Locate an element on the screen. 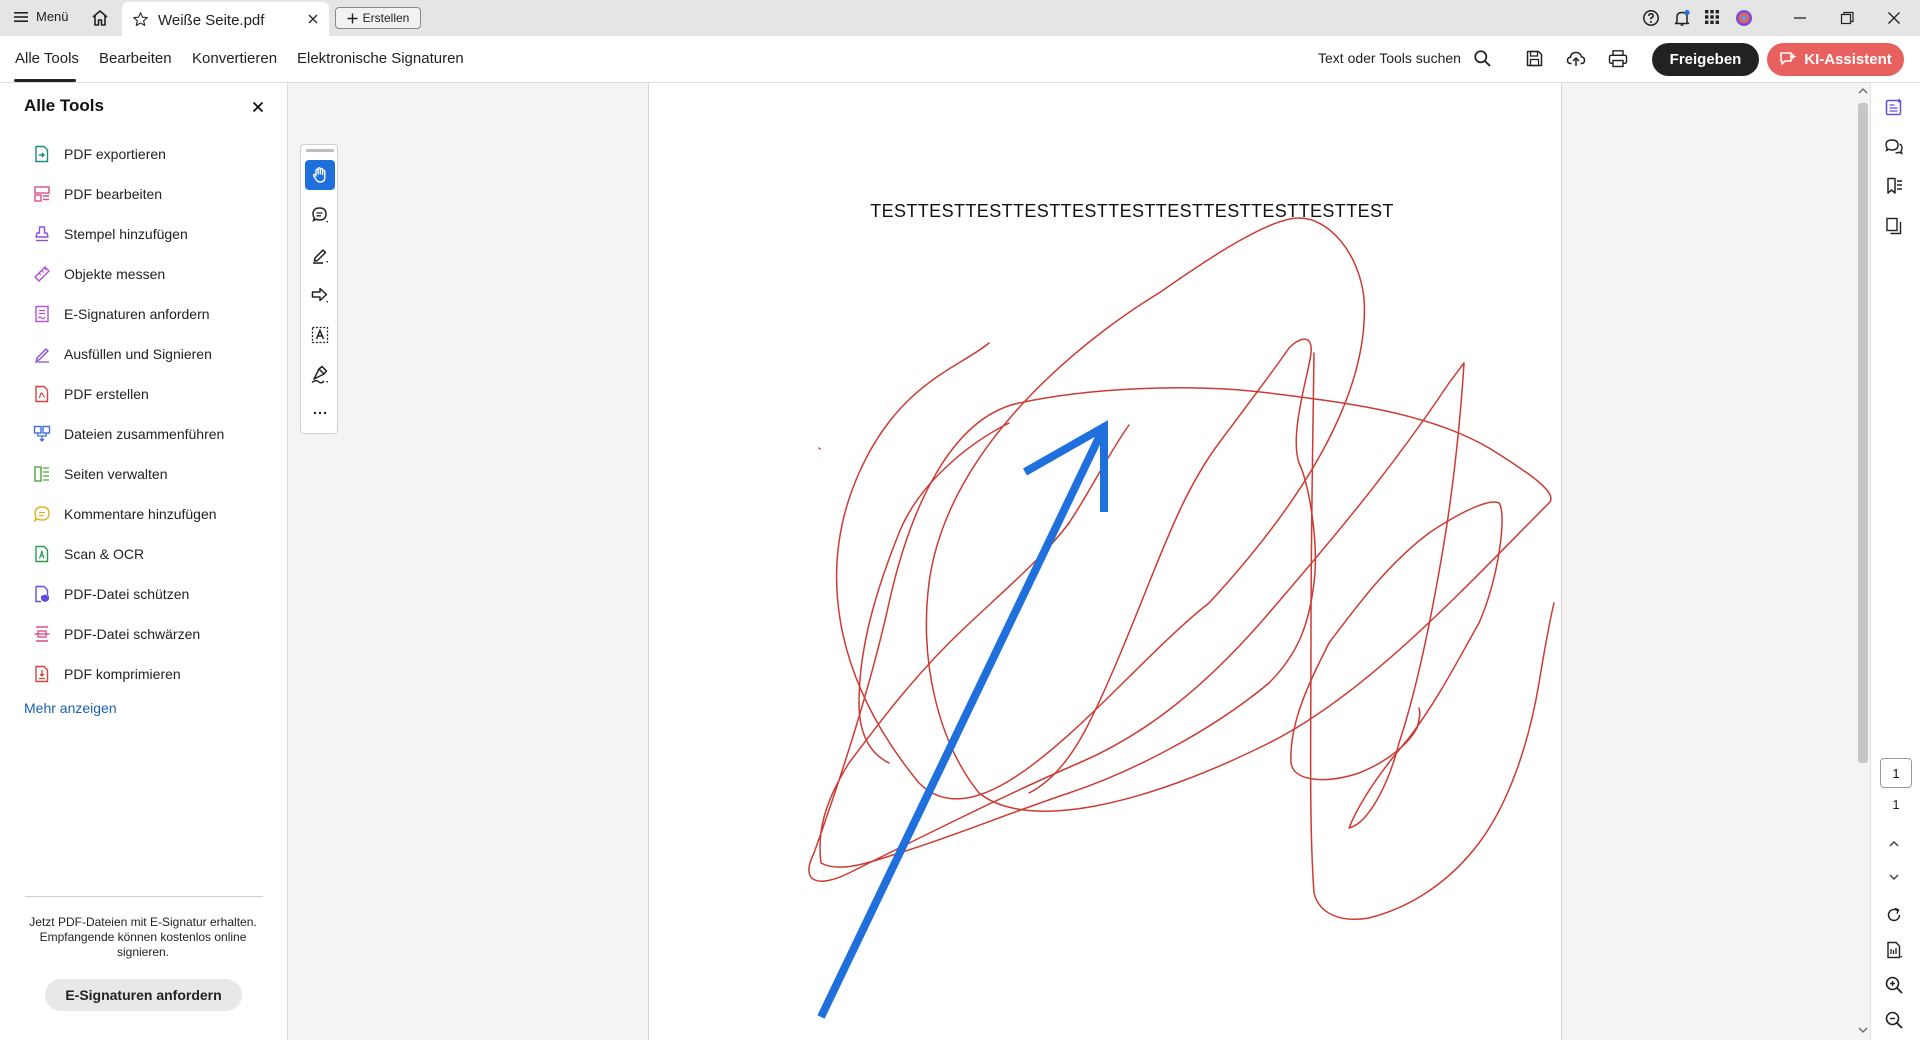 This screenshot has height=1040, width=1920. draw-icon is located at coordinates (319, 374).